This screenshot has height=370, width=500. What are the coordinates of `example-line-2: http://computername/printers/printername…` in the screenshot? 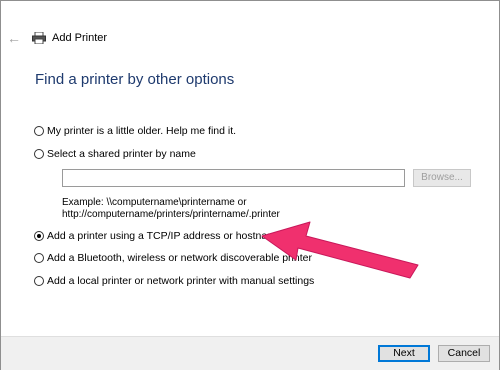 It's located at (171, 214).